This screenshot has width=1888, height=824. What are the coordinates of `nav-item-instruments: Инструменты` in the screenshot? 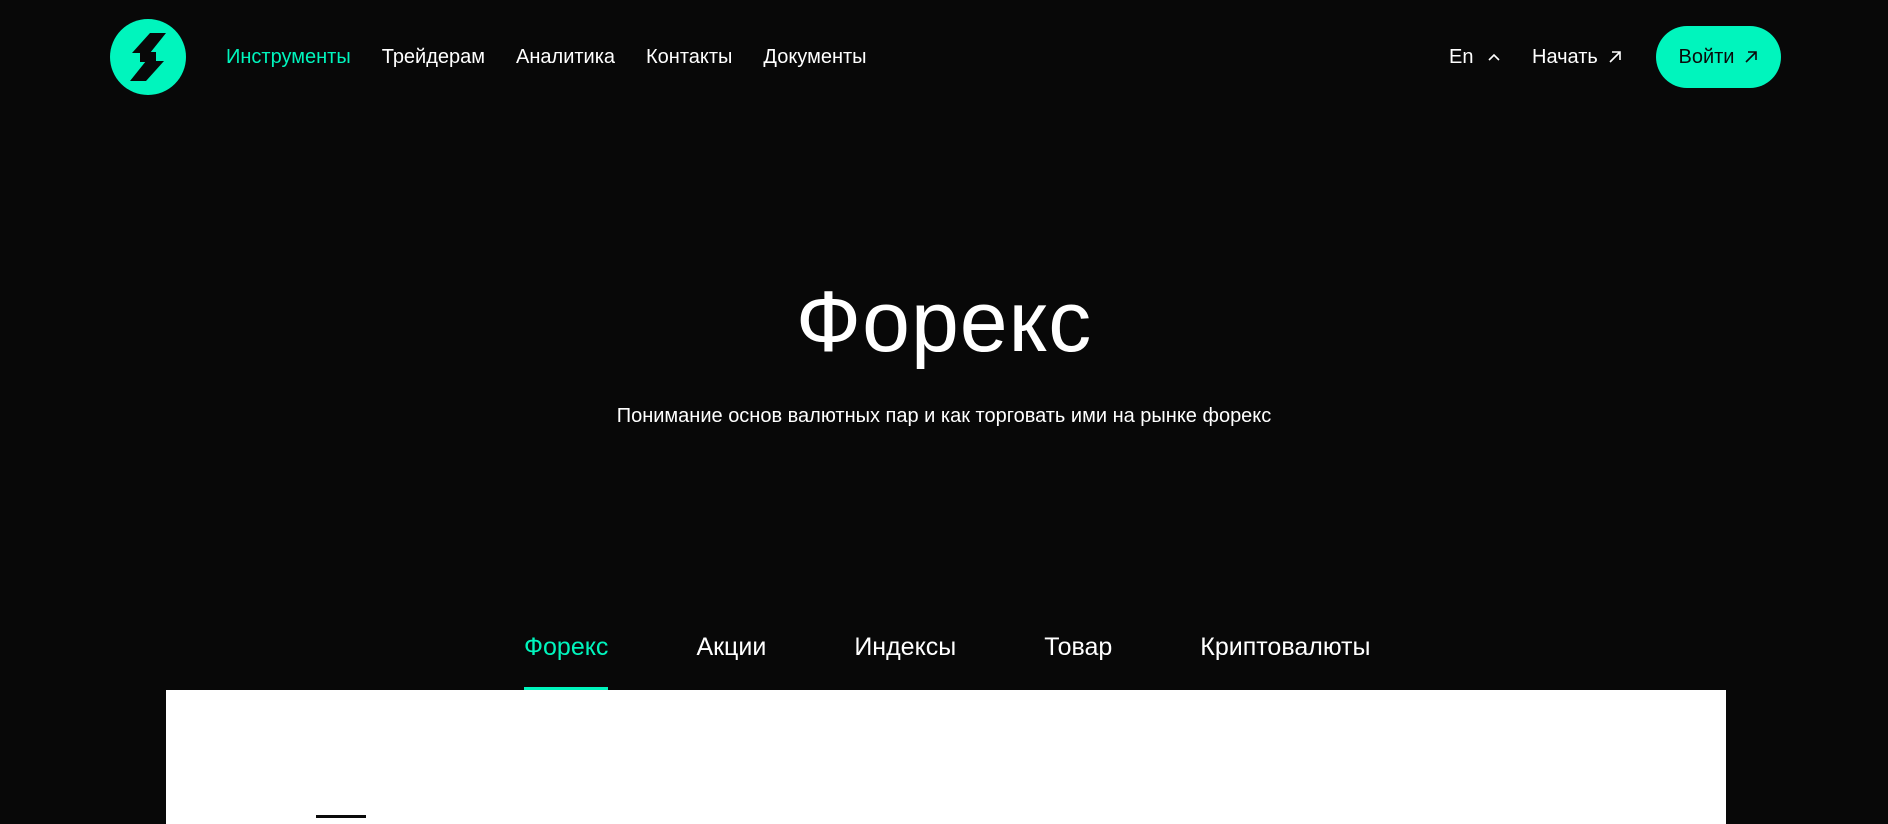 It's located at (288, 57).